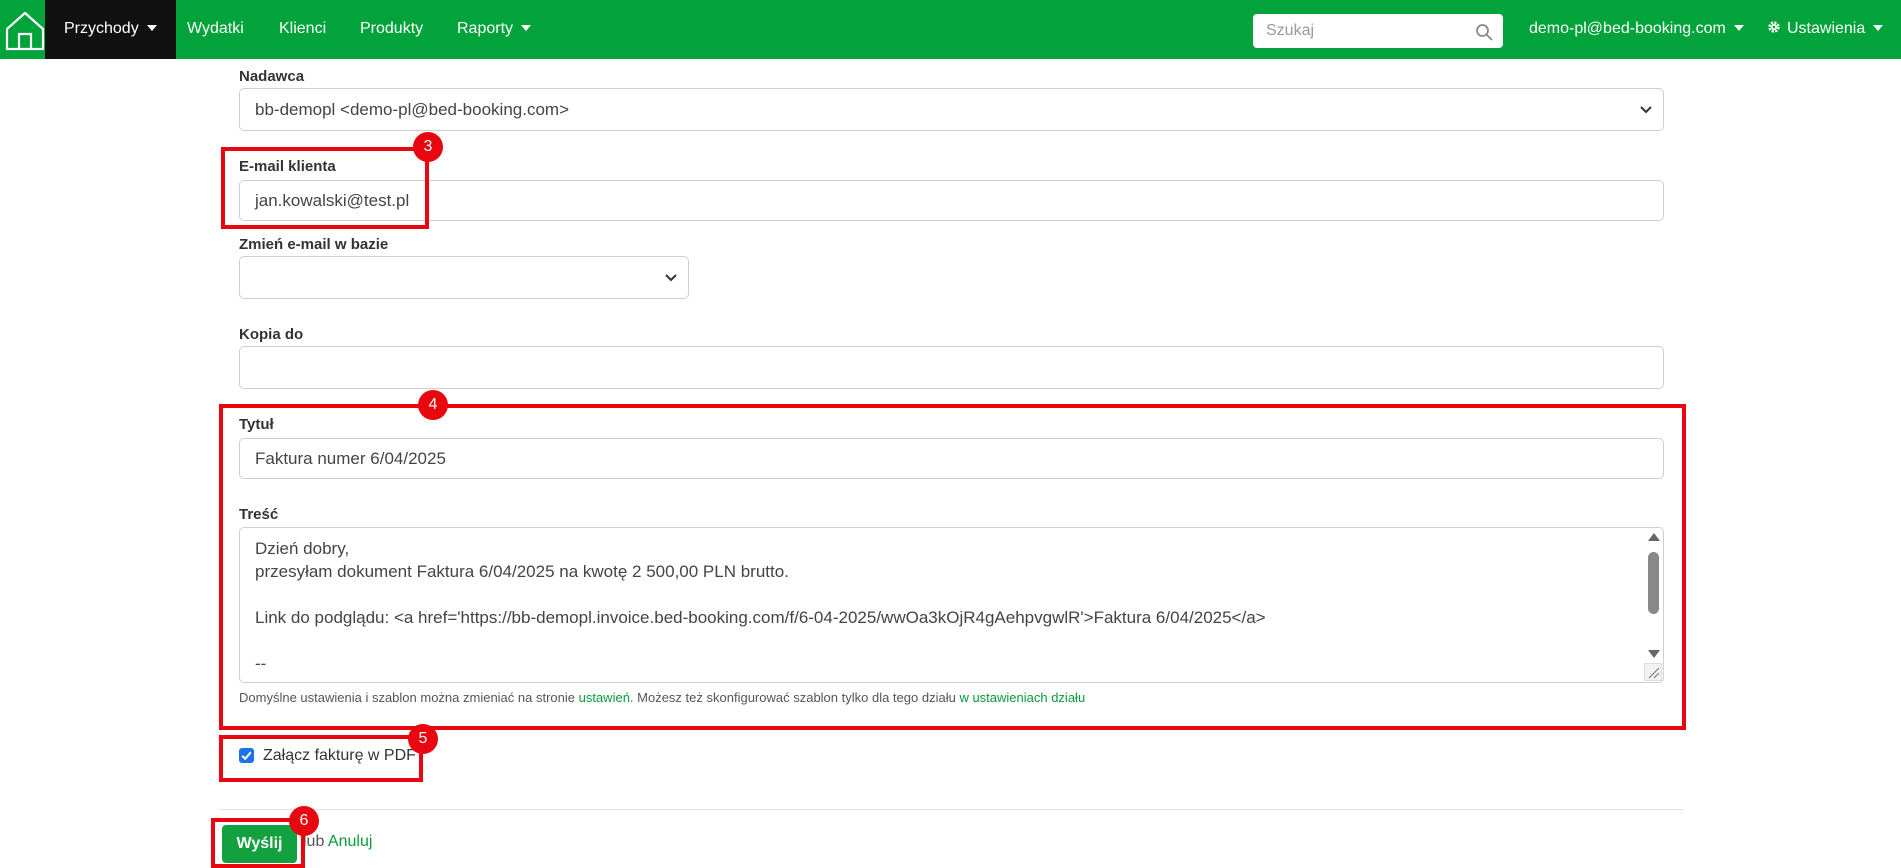 The image size is (1901, 868). I want to click on nav-wydatki-label: Wydatki, so click(215, 28).